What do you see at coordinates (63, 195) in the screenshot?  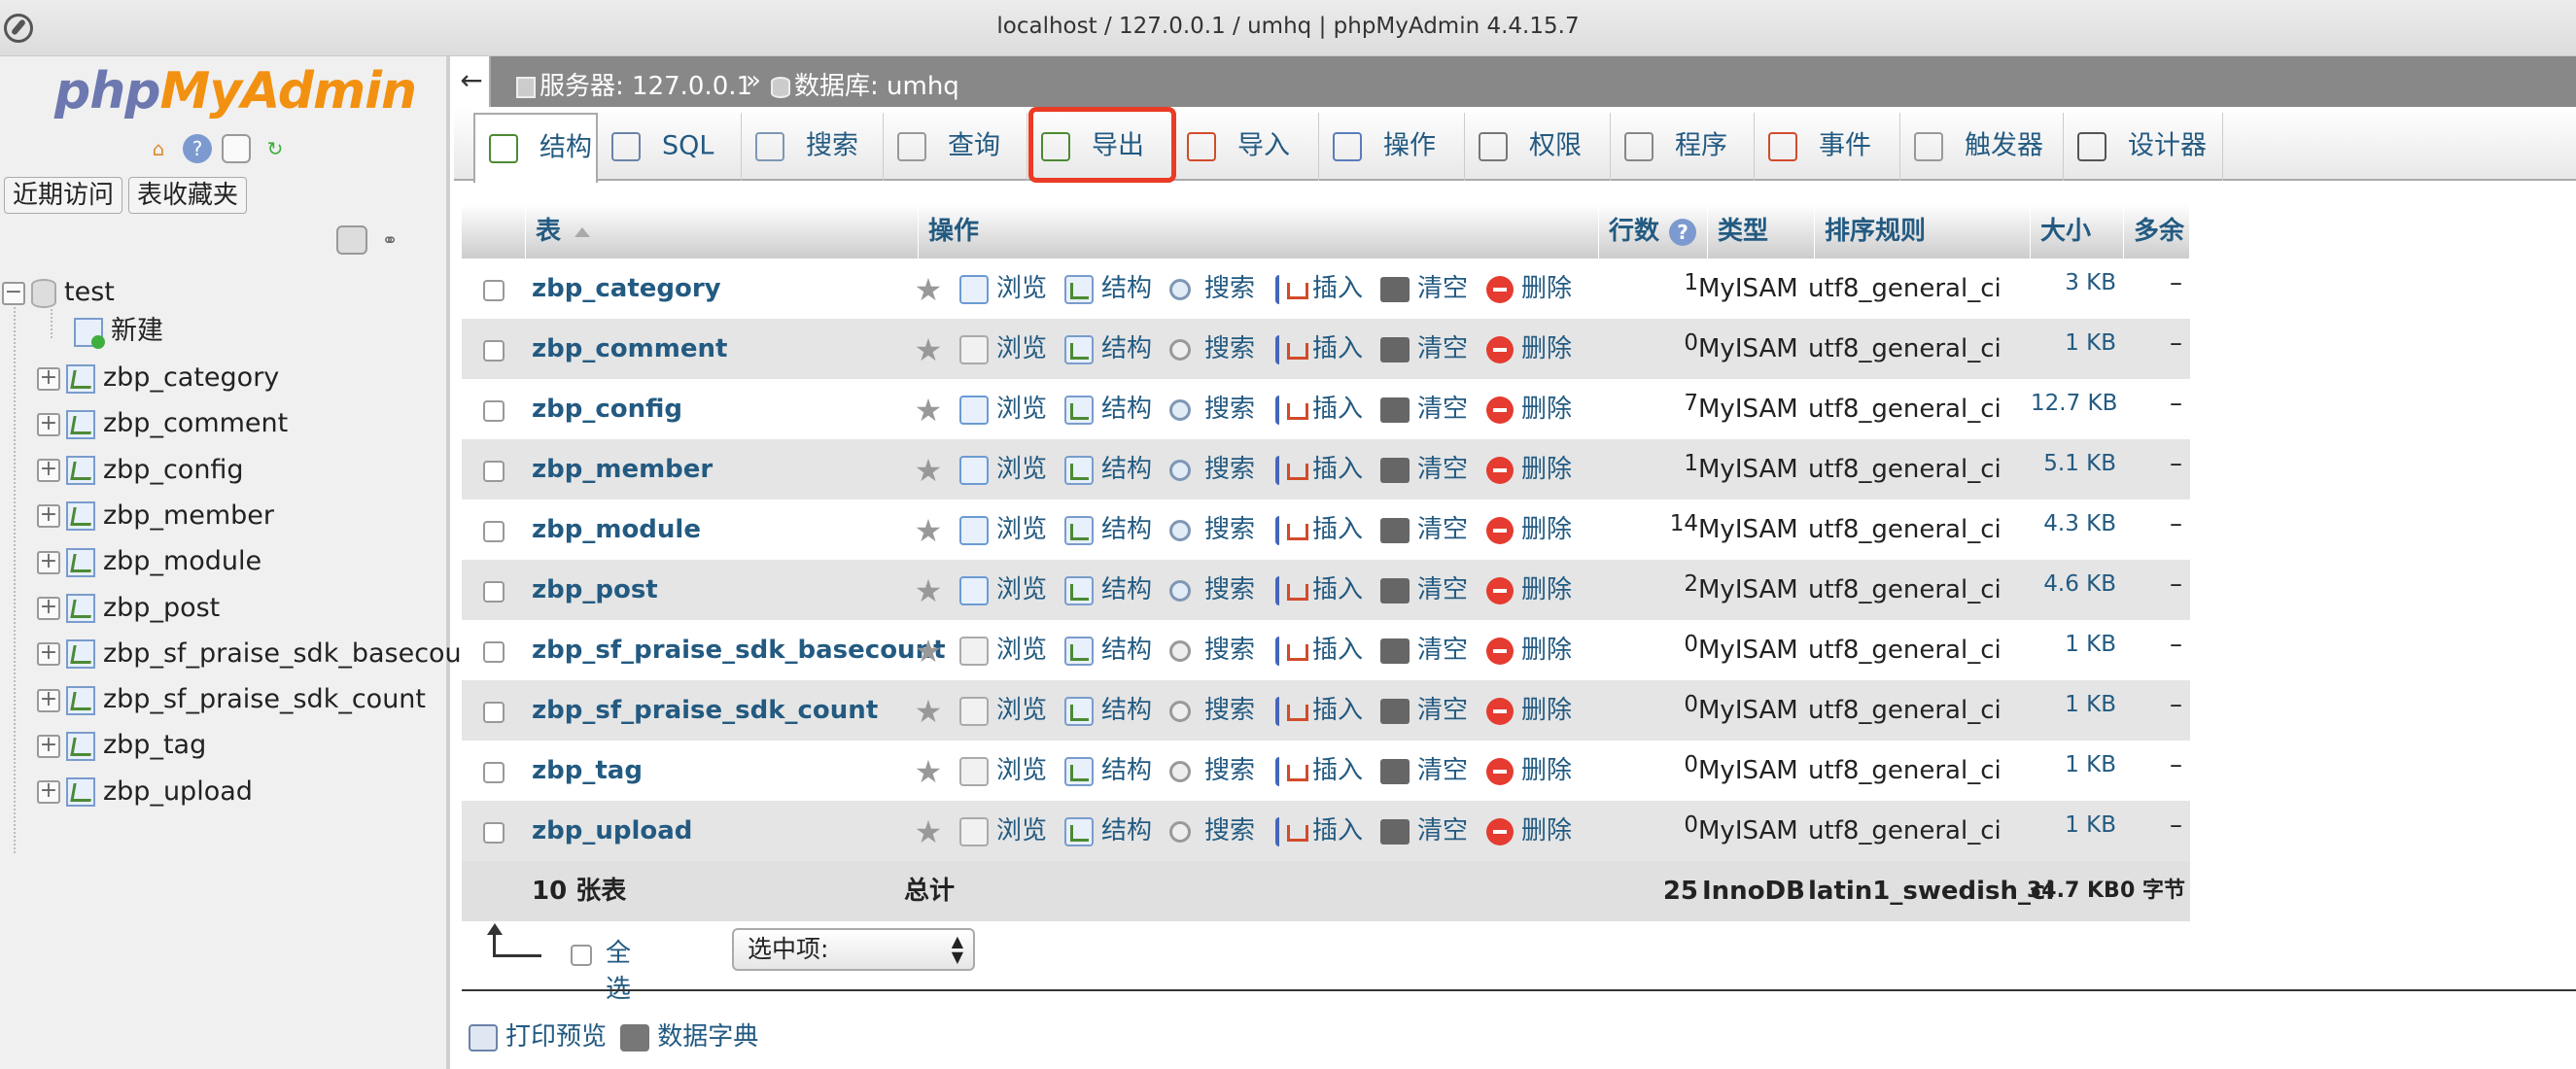 I see `recent-button: 近期访问` at bounding box center [63, 195].